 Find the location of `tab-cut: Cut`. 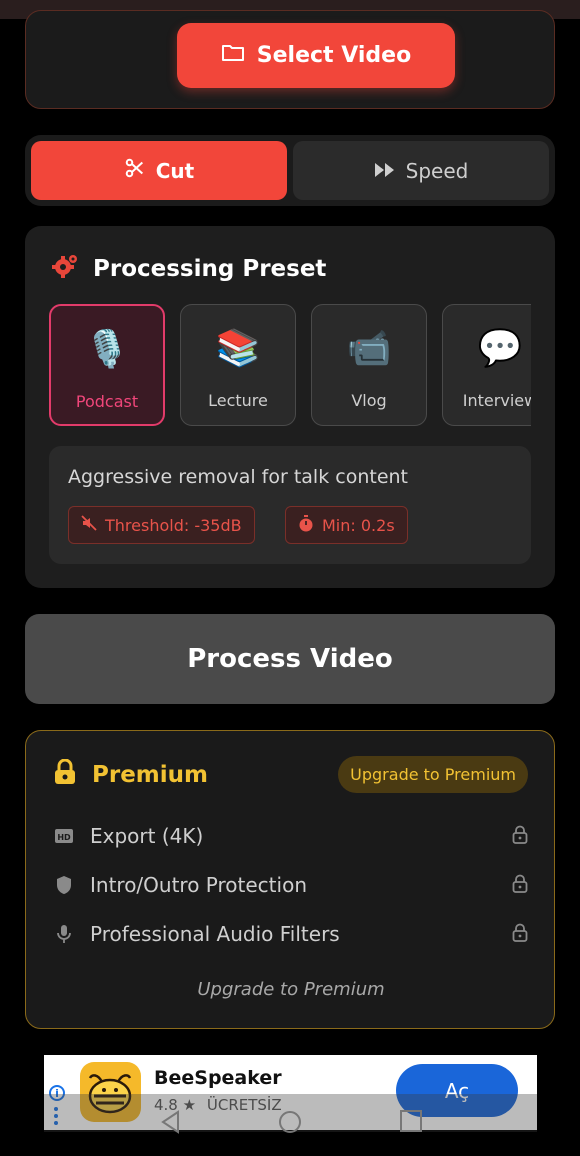

tab-cut: Cut is located at coordinates (159, 170).